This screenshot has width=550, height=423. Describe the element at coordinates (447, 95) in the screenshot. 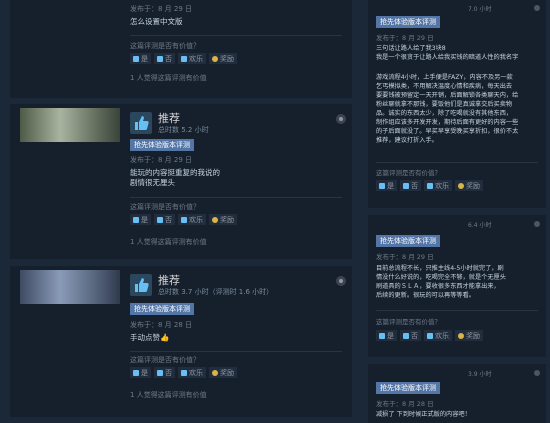

I see `review-text-line: 要要钱被预留定一天开销，后面解锁各类聊天内，给` at that location.